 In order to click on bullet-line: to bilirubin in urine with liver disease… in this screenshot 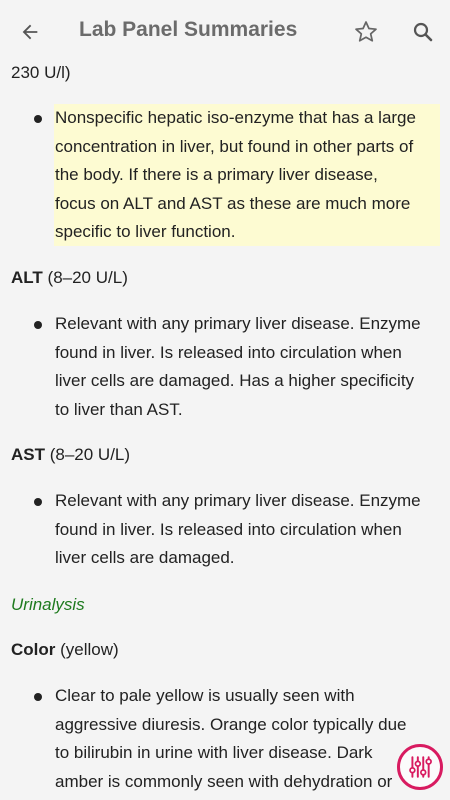, I will do `click(214, 752)`.